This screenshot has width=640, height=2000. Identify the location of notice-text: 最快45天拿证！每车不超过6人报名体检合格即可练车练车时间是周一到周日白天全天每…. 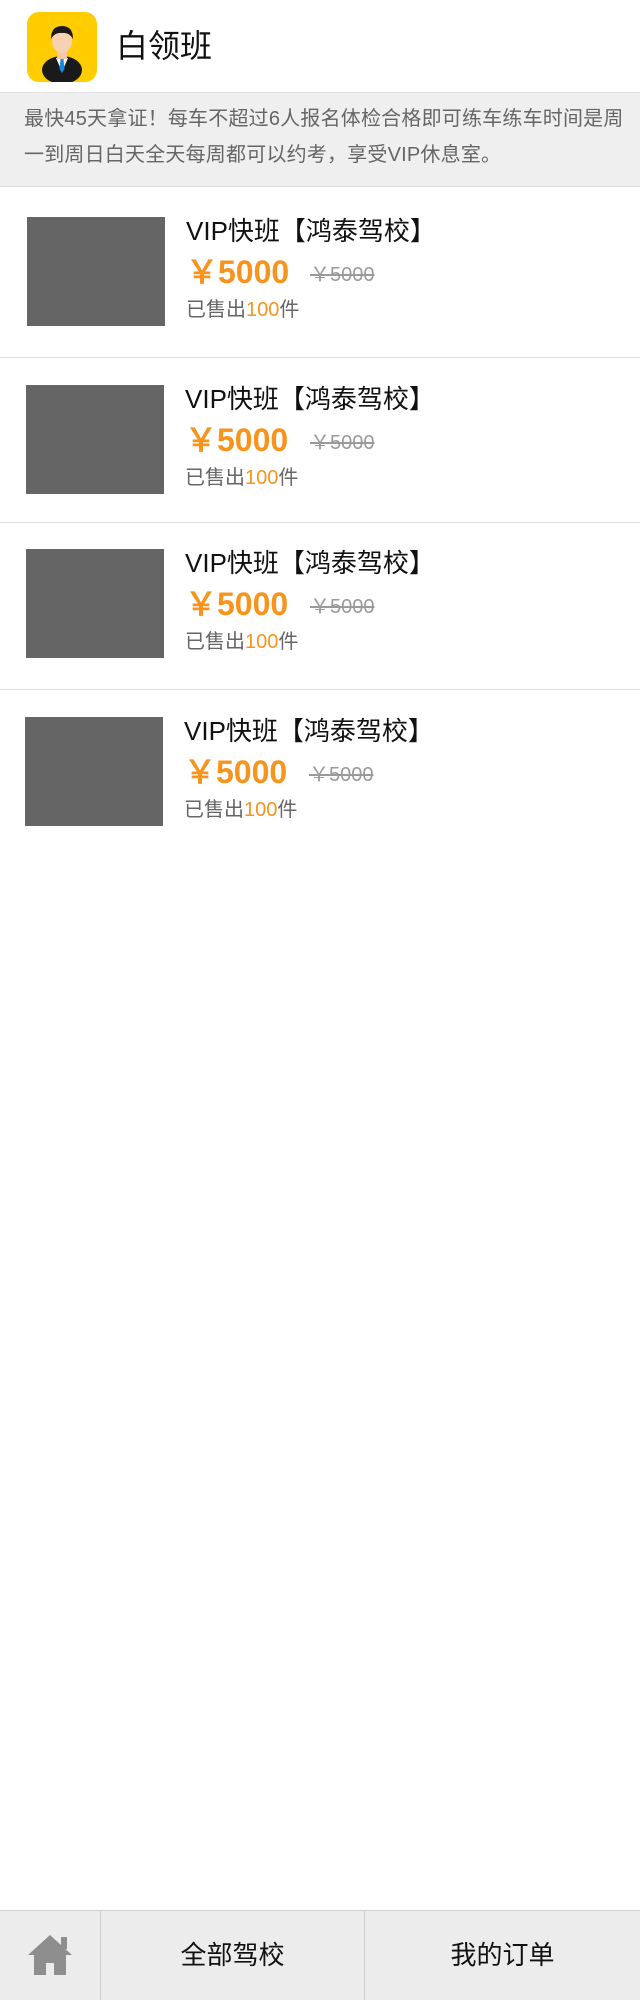
(324, 137).